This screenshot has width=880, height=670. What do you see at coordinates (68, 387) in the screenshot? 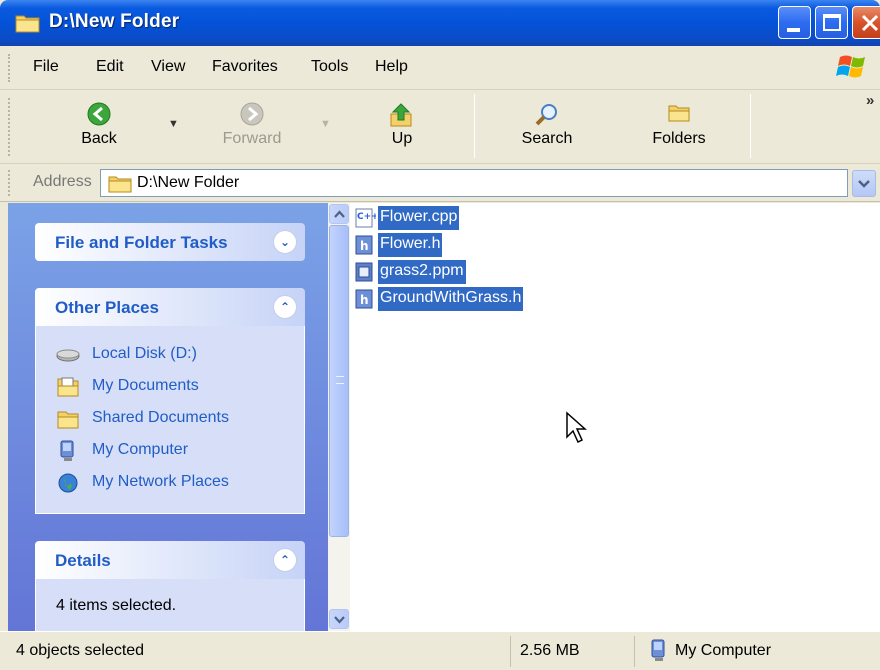
I see `my-documents-icon` at bounding box center [68, 387].